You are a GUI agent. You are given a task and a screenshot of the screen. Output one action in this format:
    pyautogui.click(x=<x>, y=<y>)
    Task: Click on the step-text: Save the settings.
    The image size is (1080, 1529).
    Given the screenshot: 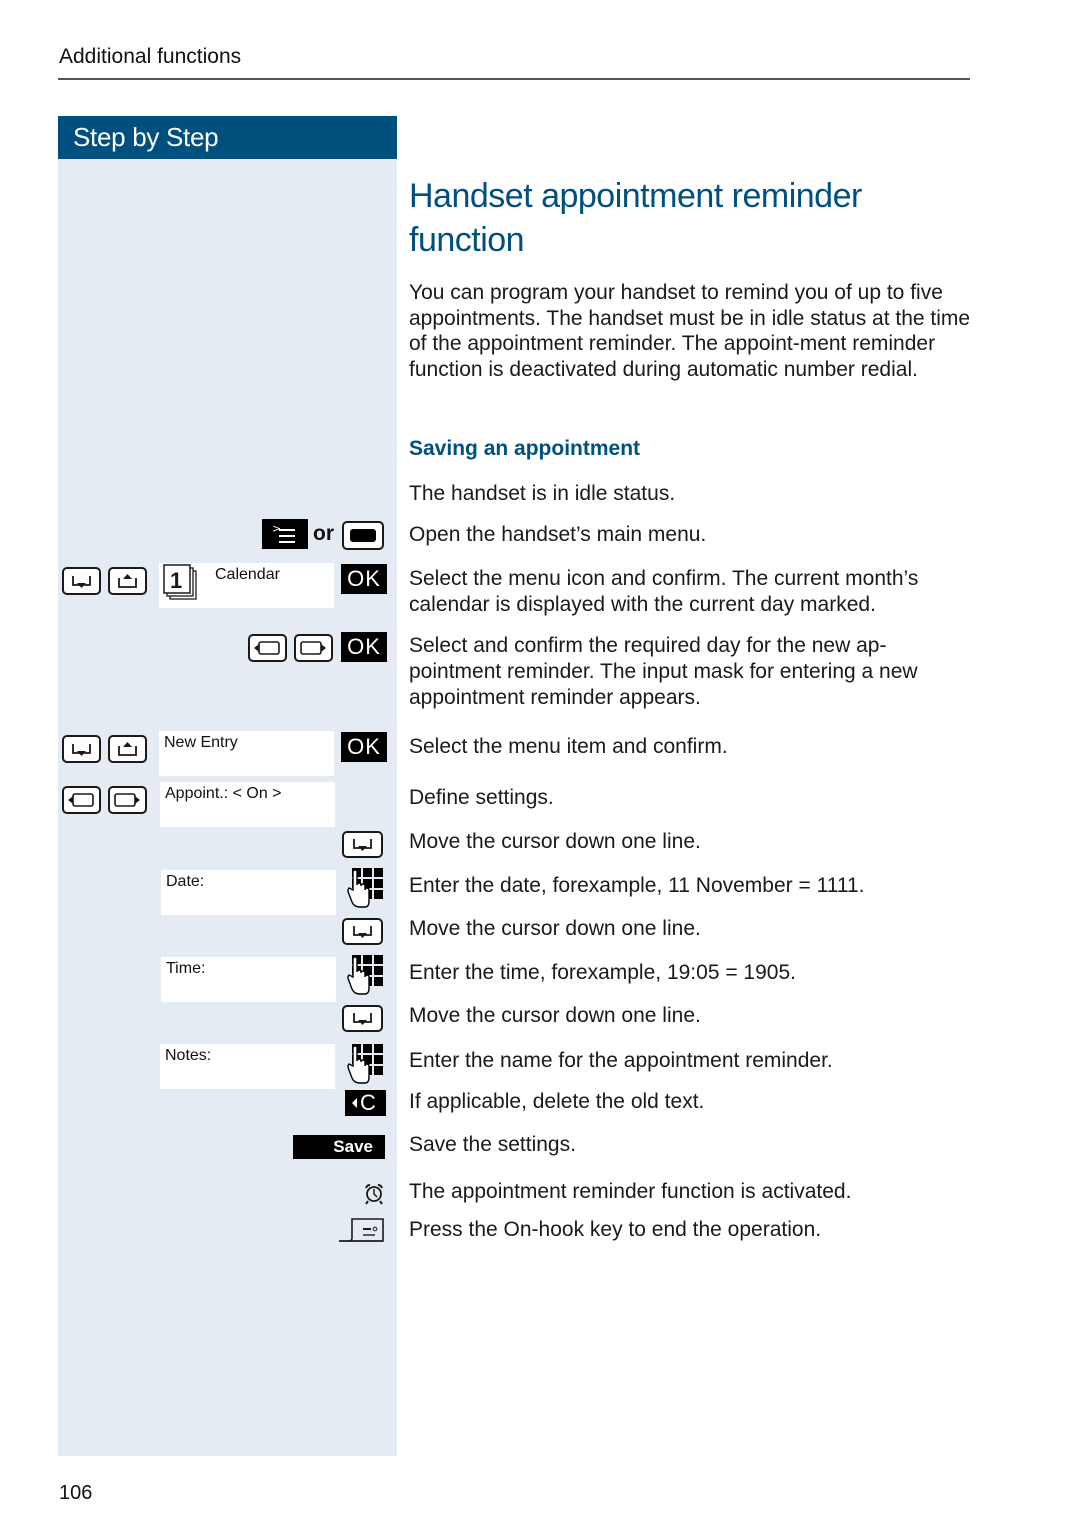 What is the action you would take?
    pyautogui.click(x=492, y=1144)
    